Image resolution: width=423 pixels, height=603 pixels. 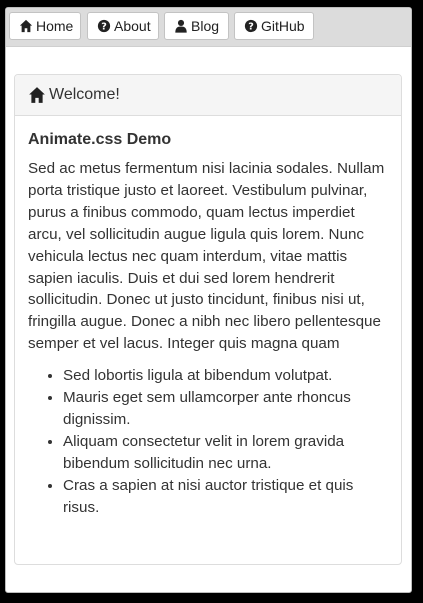 I want to click on blog-button: Blog, so click(x=196, y=26).